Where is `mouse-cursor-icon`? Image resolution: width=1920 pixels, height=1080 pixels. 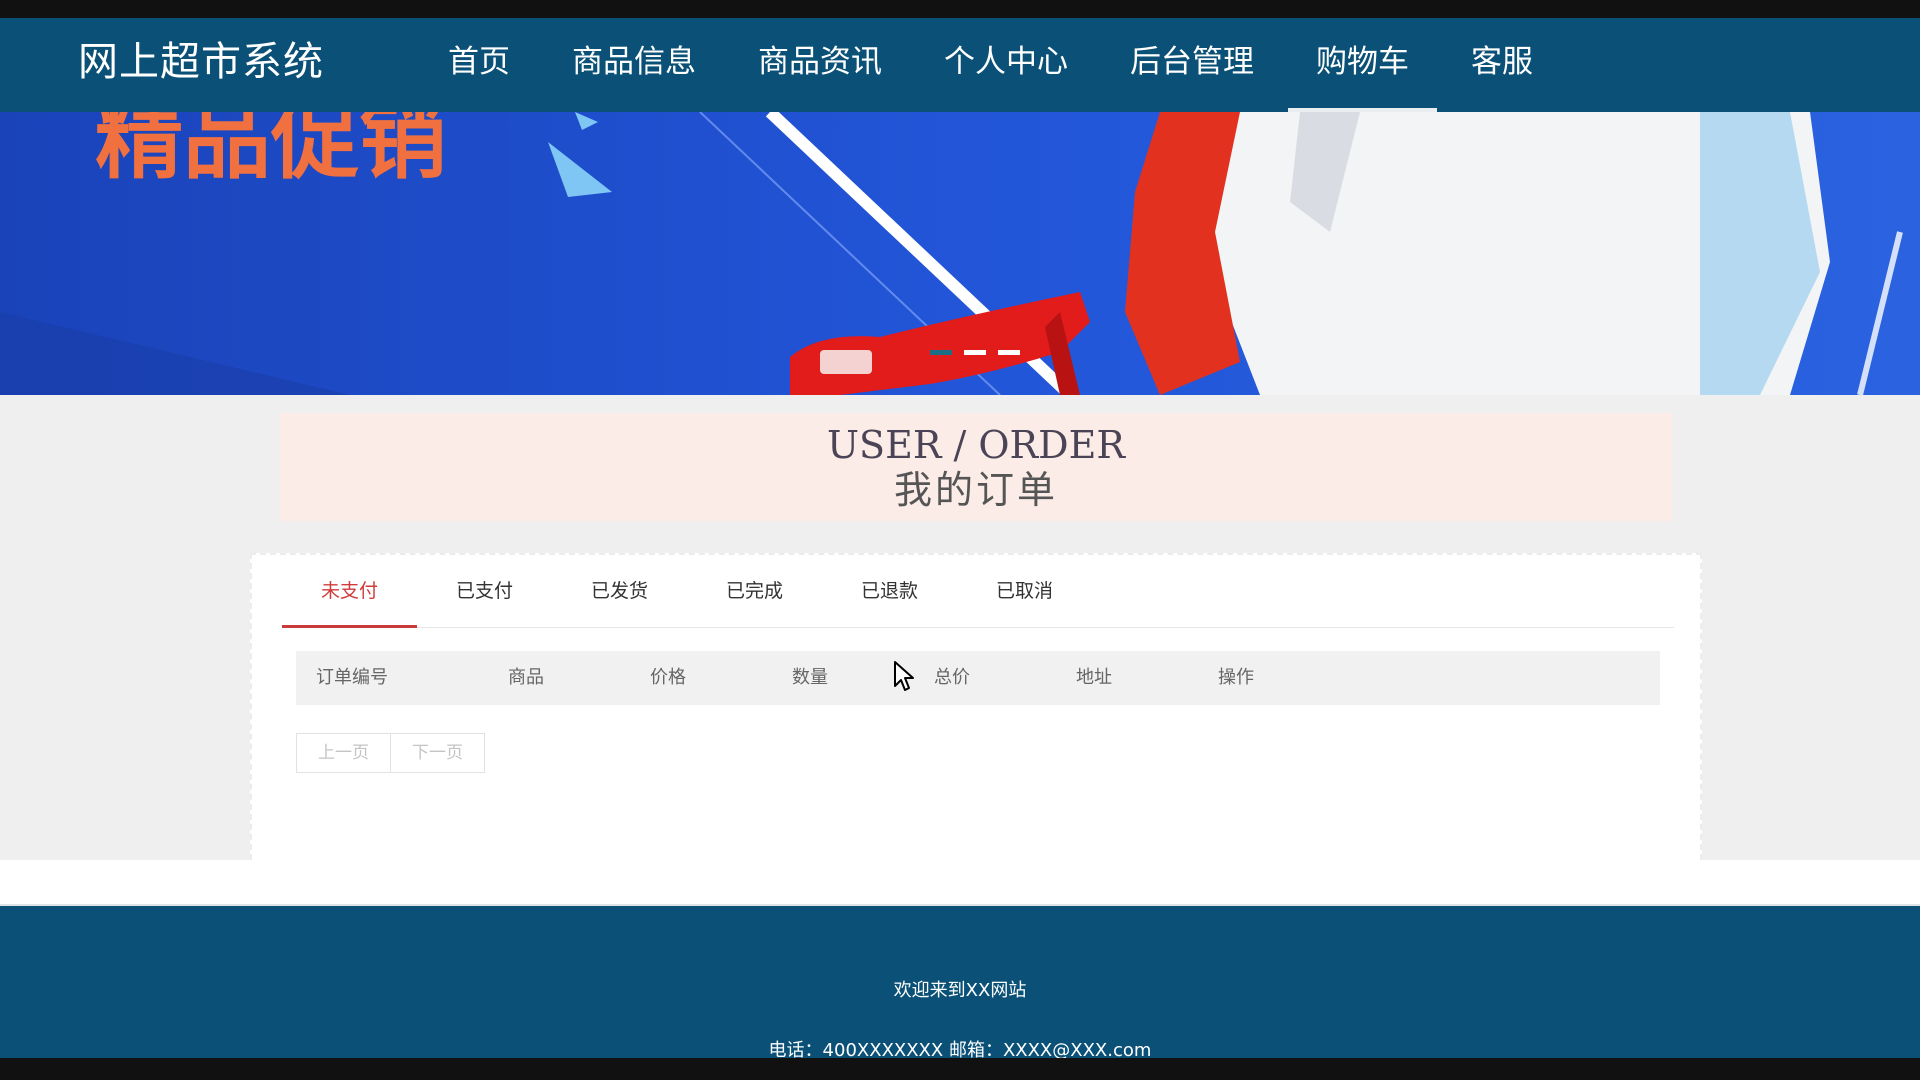
mouse-cursor-icon is located at coordinates (904, 676).